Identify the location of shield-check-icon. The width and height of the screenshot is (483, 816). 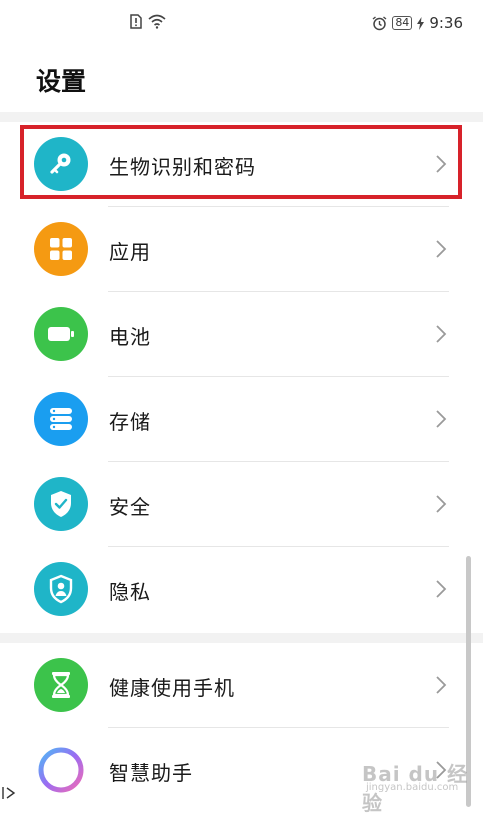
(61, 504).